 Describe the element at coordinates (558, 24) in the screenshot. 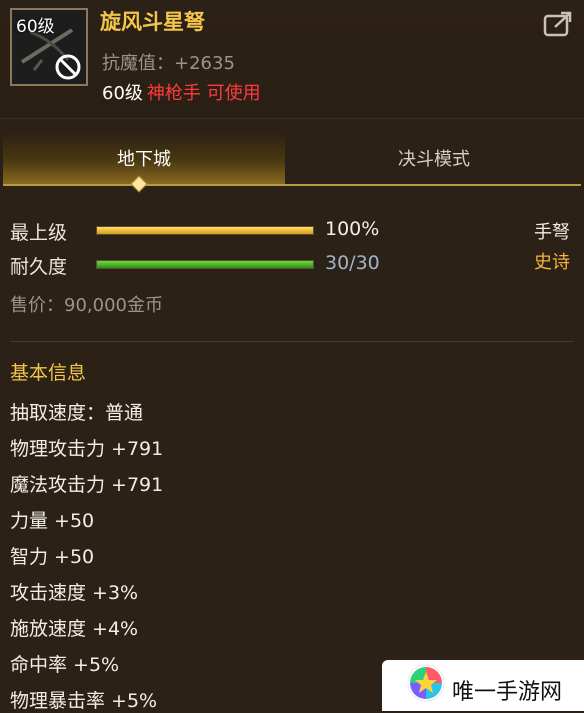

I see `share-icon` at that location.